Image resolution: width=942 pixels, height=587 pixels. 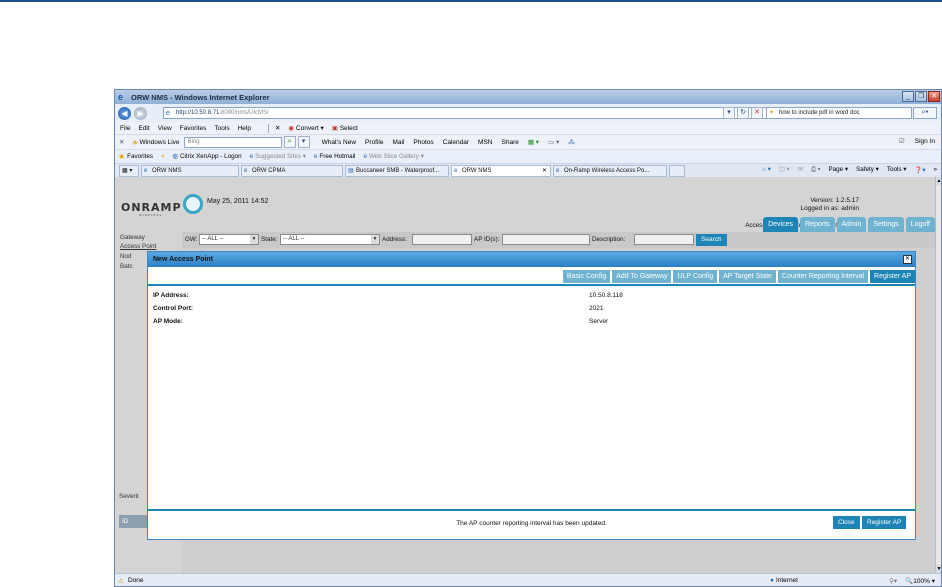 What do you see at coordinates (232, 142) in the screenshot?
I see `bing-search-input: Bing` at bounding box center [232, 142].